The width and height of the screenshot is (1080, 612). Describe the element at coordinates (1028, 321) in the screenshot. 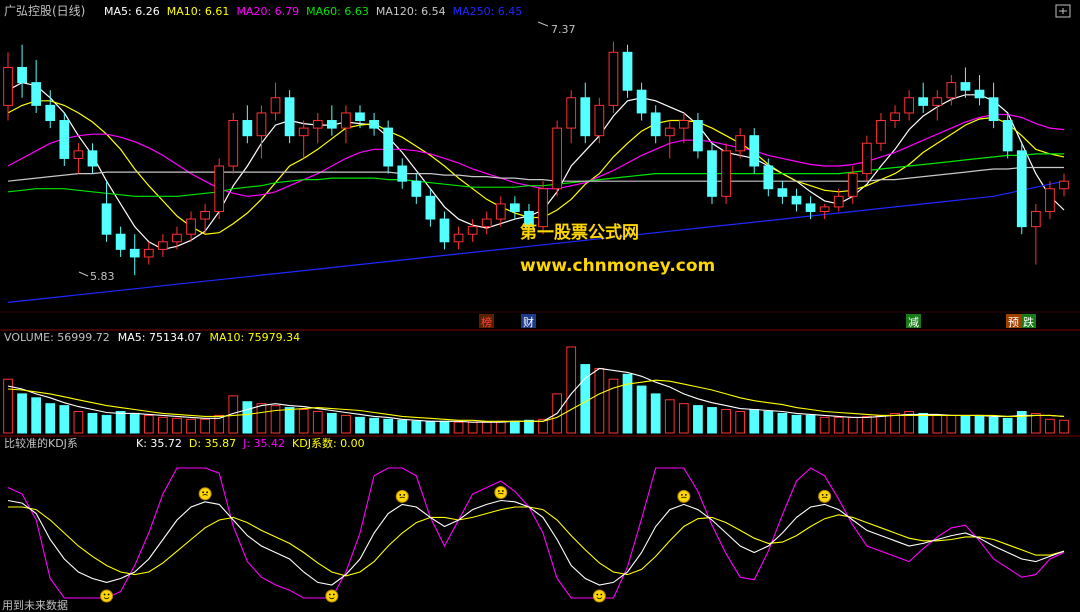

I see `marker-die: 跌` at that location.